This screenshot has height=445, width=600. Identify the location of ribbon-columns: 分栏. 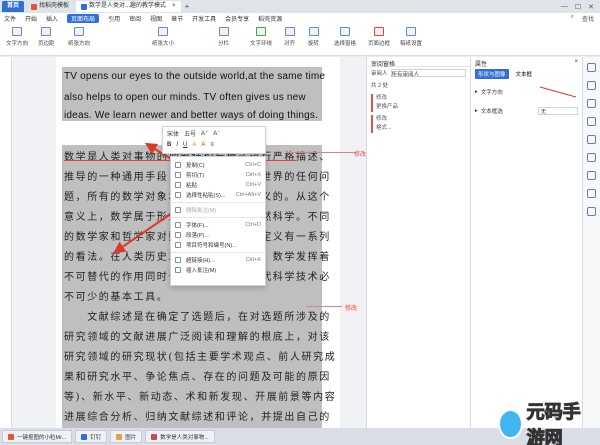
(223, 37).